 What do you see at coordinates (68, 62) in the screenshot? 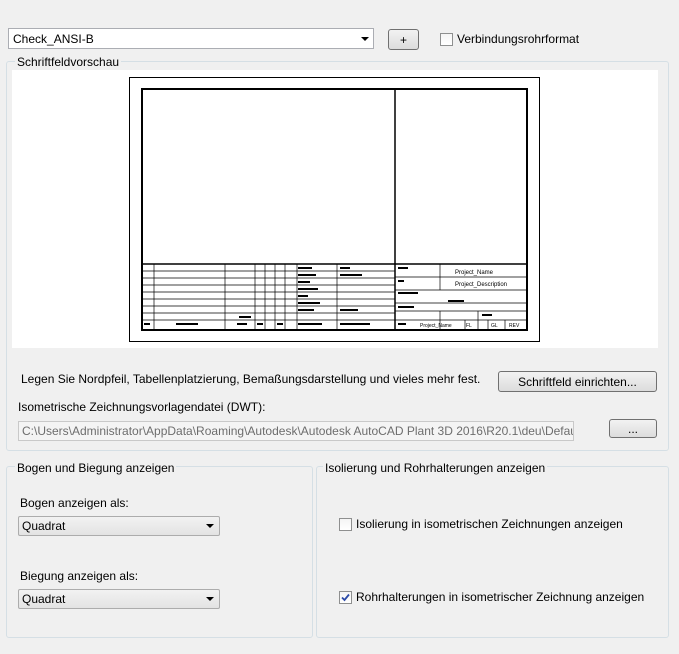
I see `preview-group-title: Schriftfeldvorschau` at bounding box center [68, 62].